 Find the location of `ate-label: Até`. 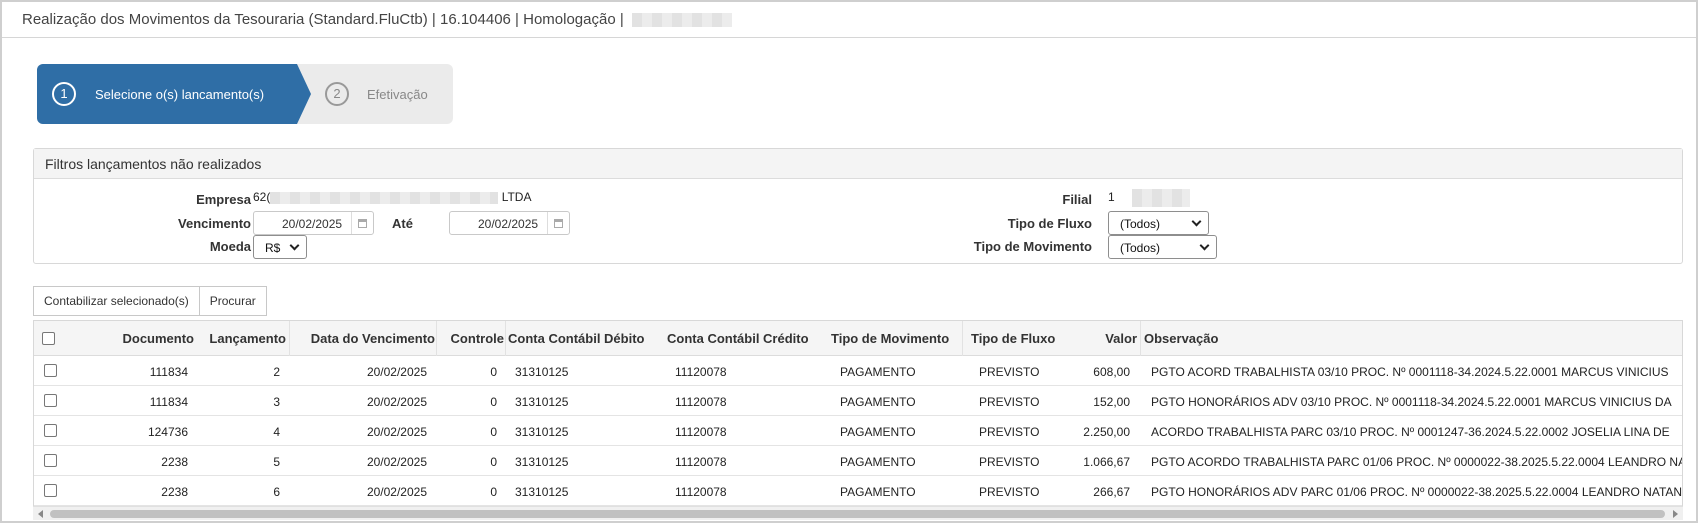

ate-label: Até is located at coordinates (402, 223).